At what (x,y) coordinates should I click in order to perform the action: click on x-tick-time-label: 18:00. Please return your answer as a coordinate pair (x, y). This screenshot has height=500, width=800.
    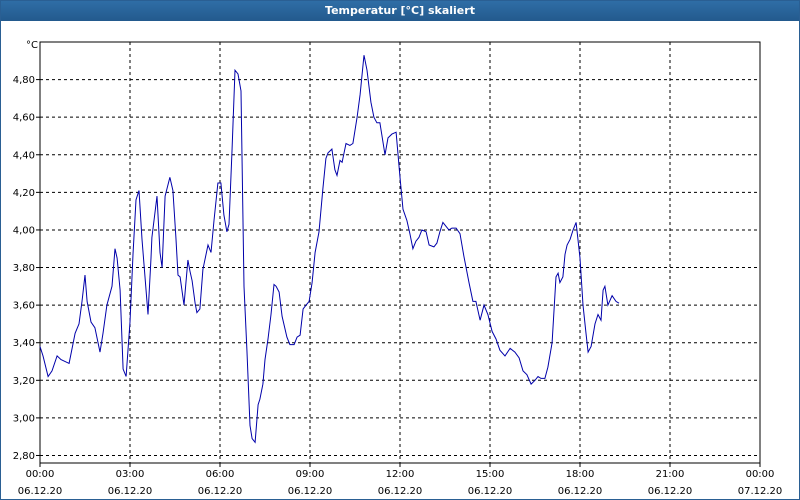
    Looking at the image, I should click on (580, 474).